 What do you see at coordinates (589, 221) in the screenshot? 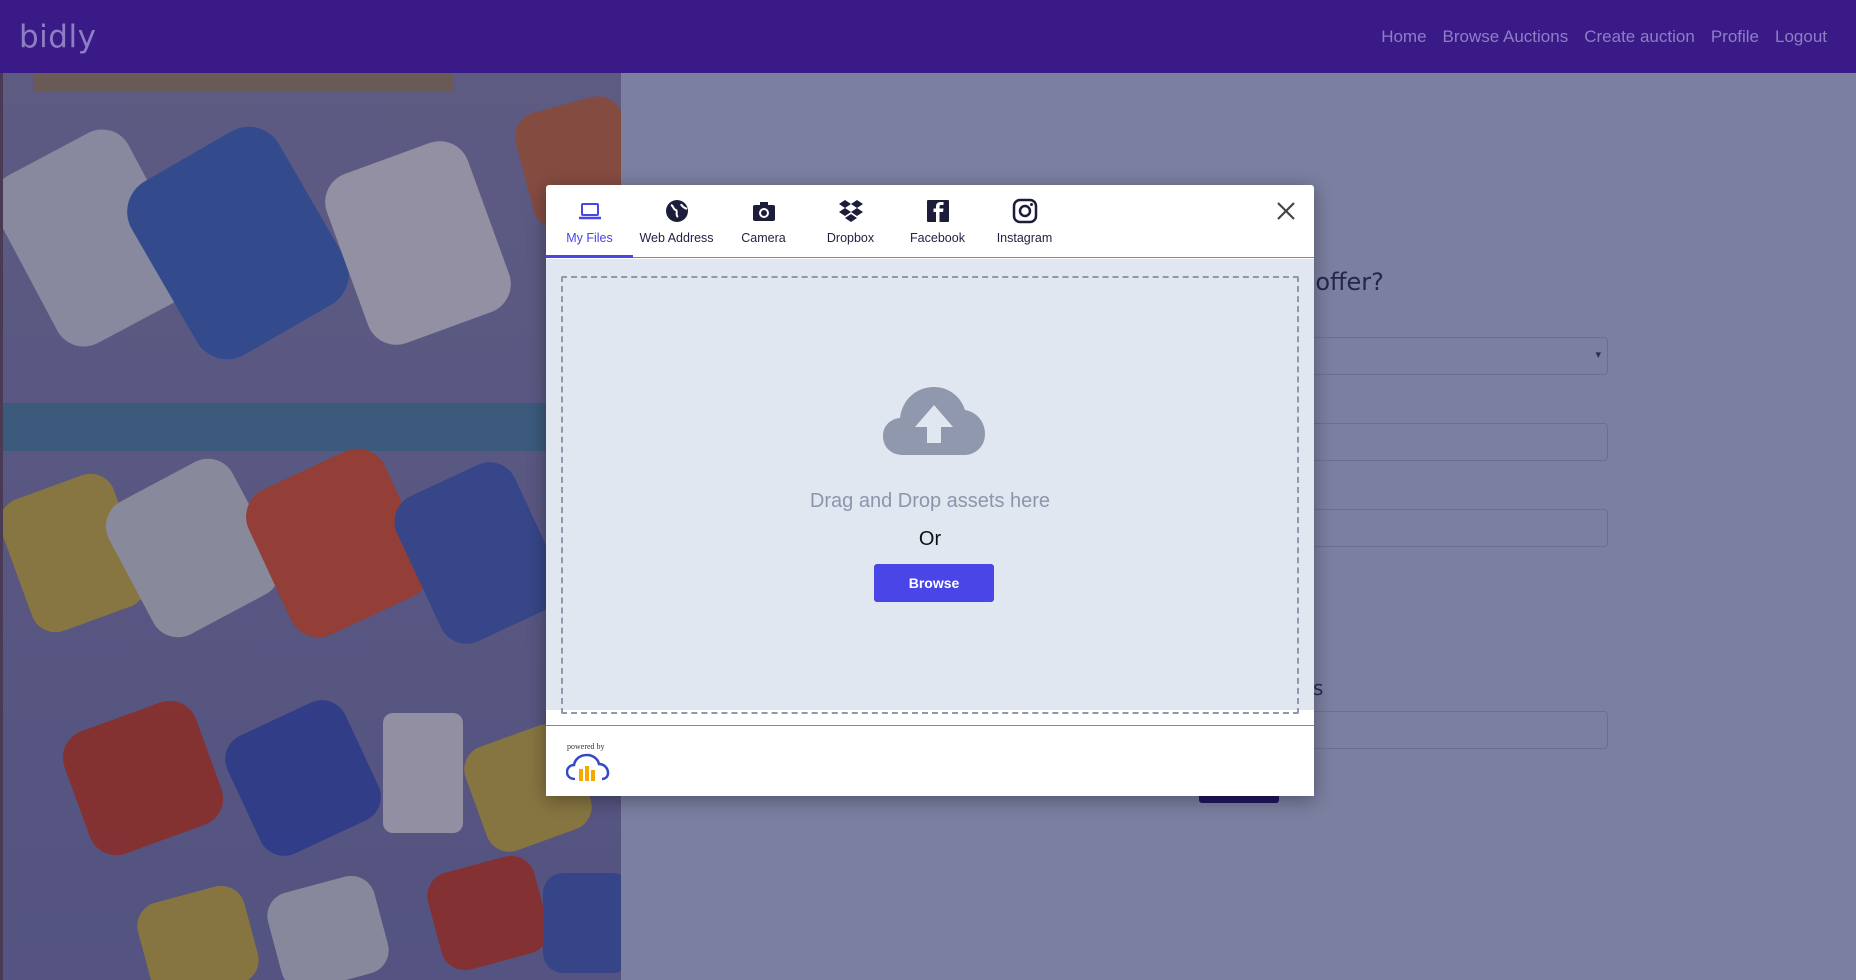
I see `tab-my-files: My Files` at bounding box center [589, 221].